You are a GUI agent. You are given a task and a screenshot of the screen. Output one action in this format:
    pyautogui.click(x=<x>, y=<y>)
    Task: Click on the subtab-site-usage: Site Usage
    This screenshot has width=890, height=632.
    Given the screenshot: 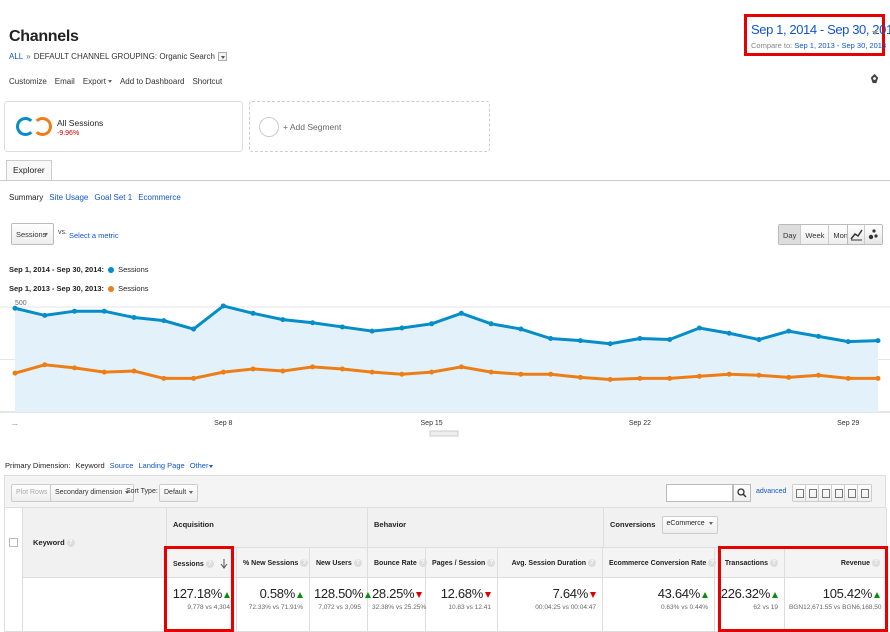 What is the action you would take?
    pyautogui.click(x=68, y=197)
    